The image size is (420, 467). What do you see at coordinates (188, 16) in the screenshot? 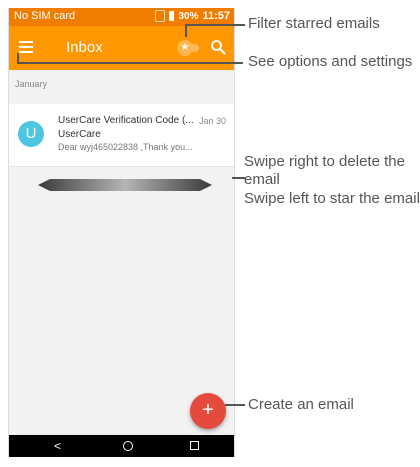
I see `battery-percent: 30%` at bounding box center [188, 16].